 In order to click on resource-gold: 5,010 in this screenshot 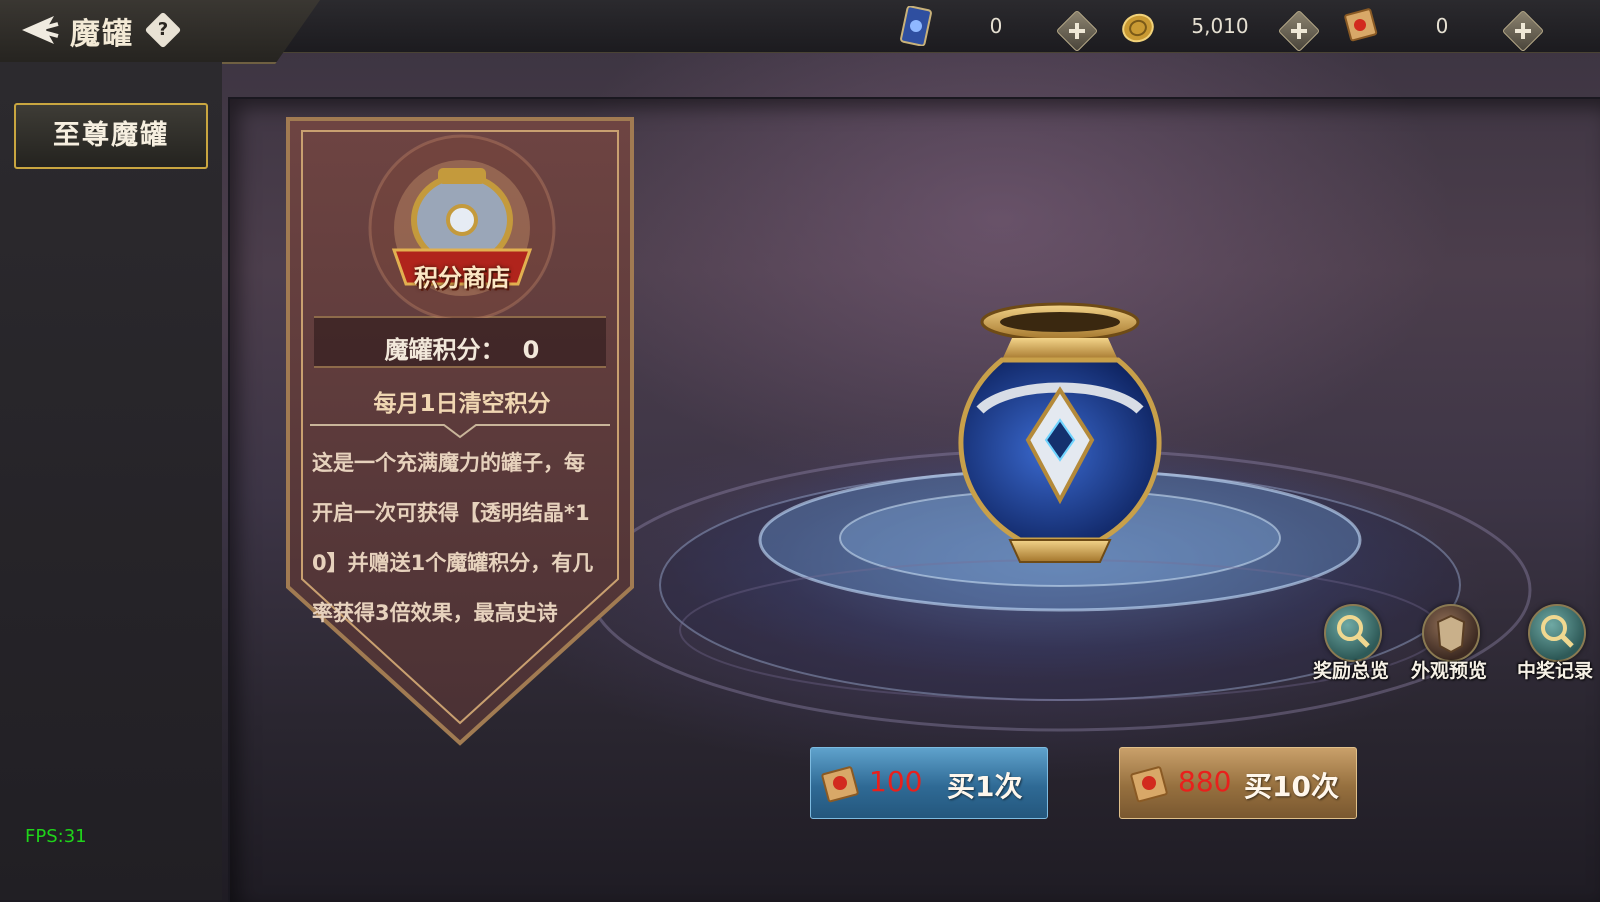, I will do `click(1230, 29)`.